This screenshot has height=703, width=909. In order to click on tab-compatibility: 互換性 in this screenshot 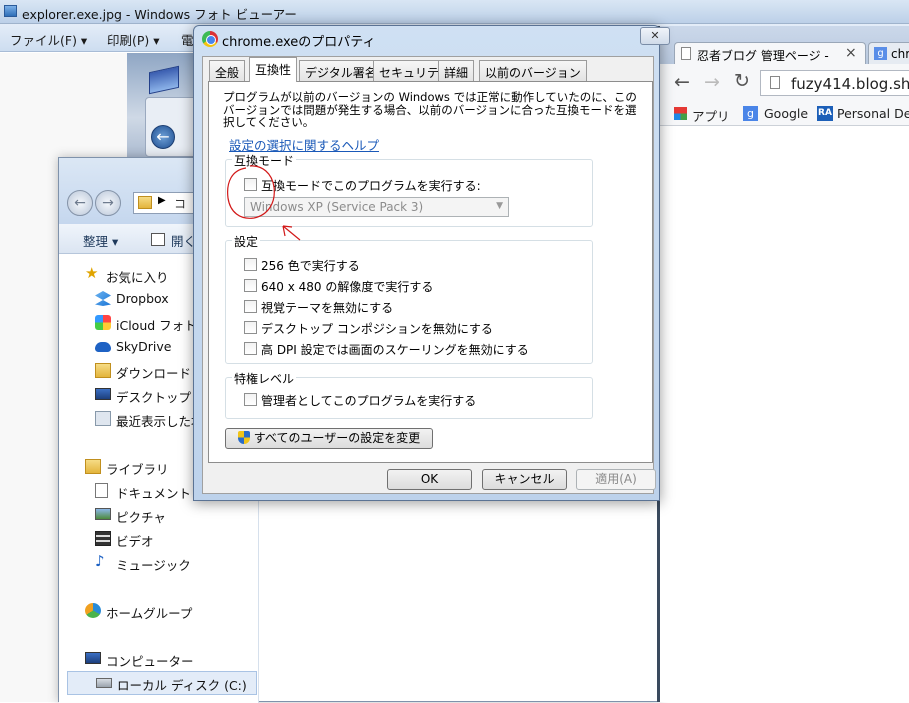, I will do `click(273, 69)`.